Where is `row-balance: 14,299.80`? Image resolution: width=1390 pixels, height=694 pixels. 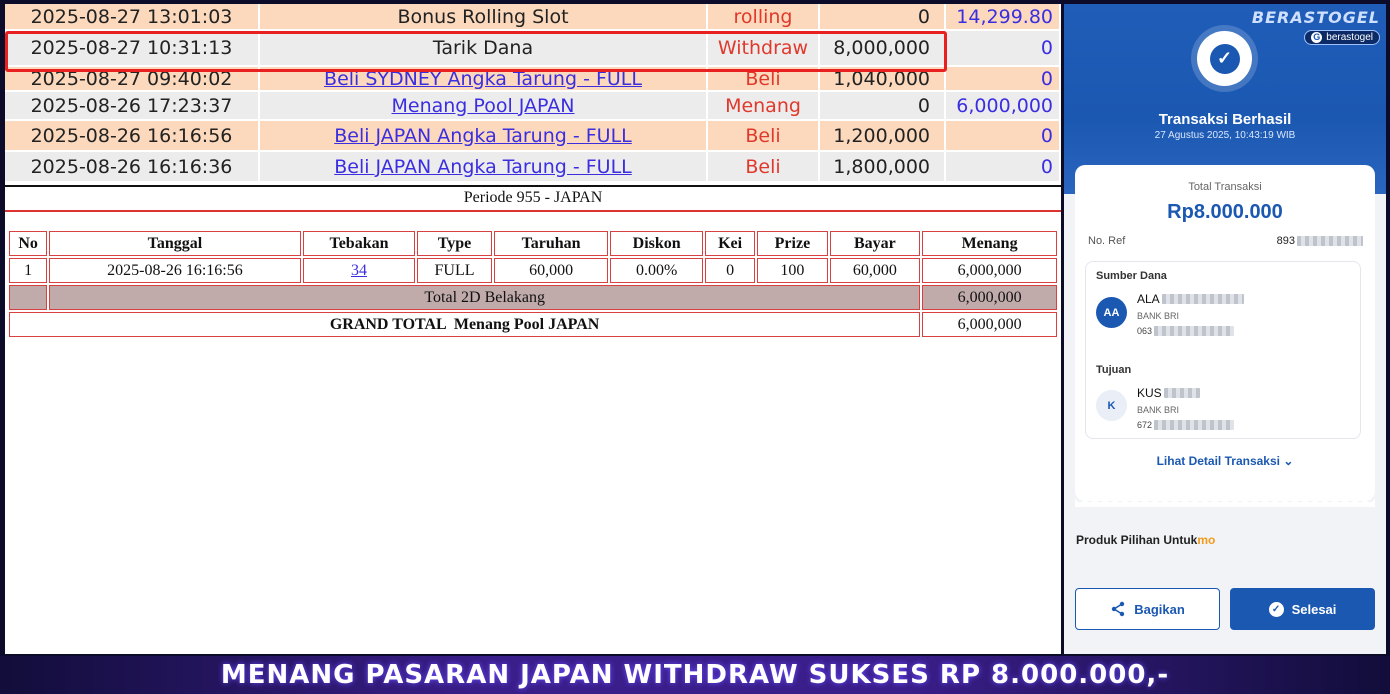 row-balance: 14,299.80 is located at coordinates (1003, 16).